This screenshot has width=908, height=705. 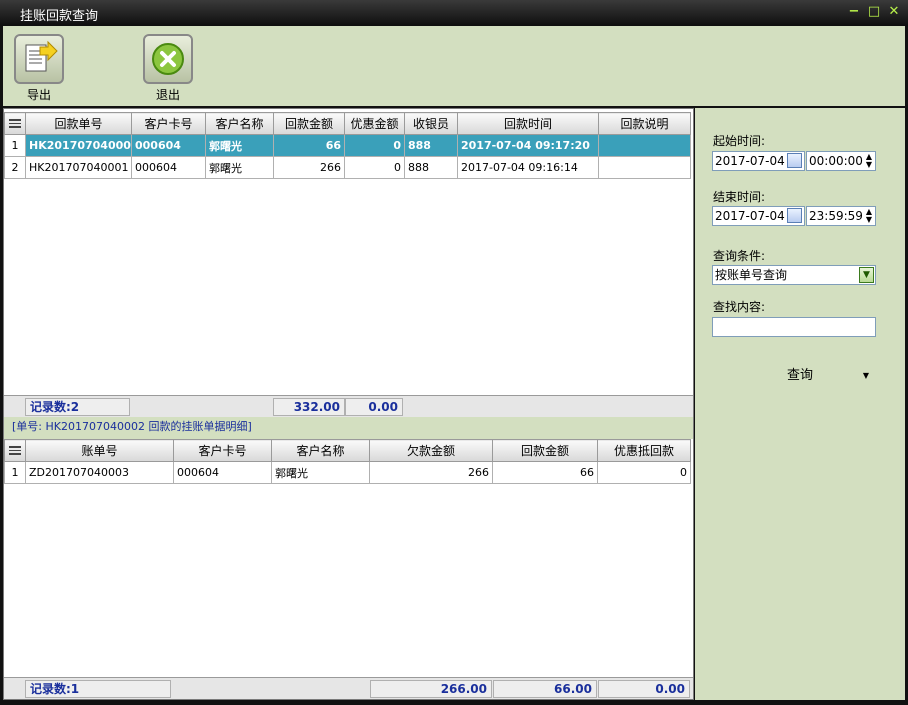 What do you see at coordinates (739, 307) in the screenshot?
I see `content-label: 查找内容:` at bounding box center [739, 307].